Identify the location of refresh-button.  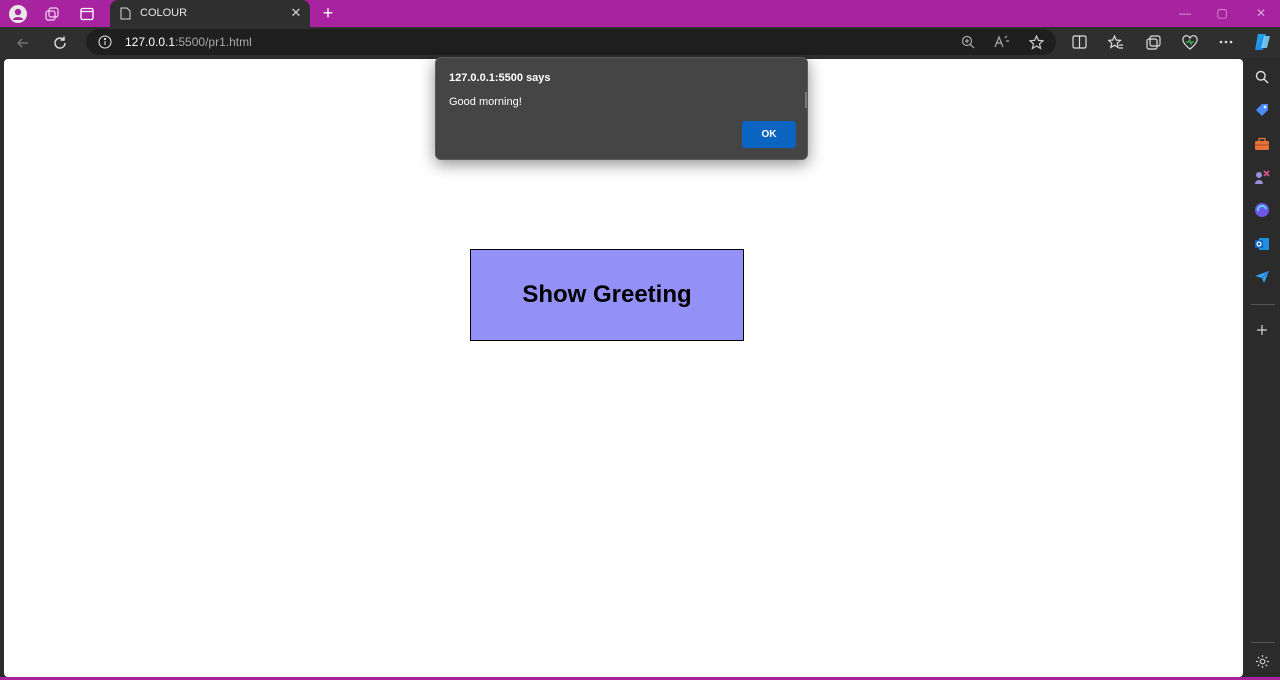
(60, 43).